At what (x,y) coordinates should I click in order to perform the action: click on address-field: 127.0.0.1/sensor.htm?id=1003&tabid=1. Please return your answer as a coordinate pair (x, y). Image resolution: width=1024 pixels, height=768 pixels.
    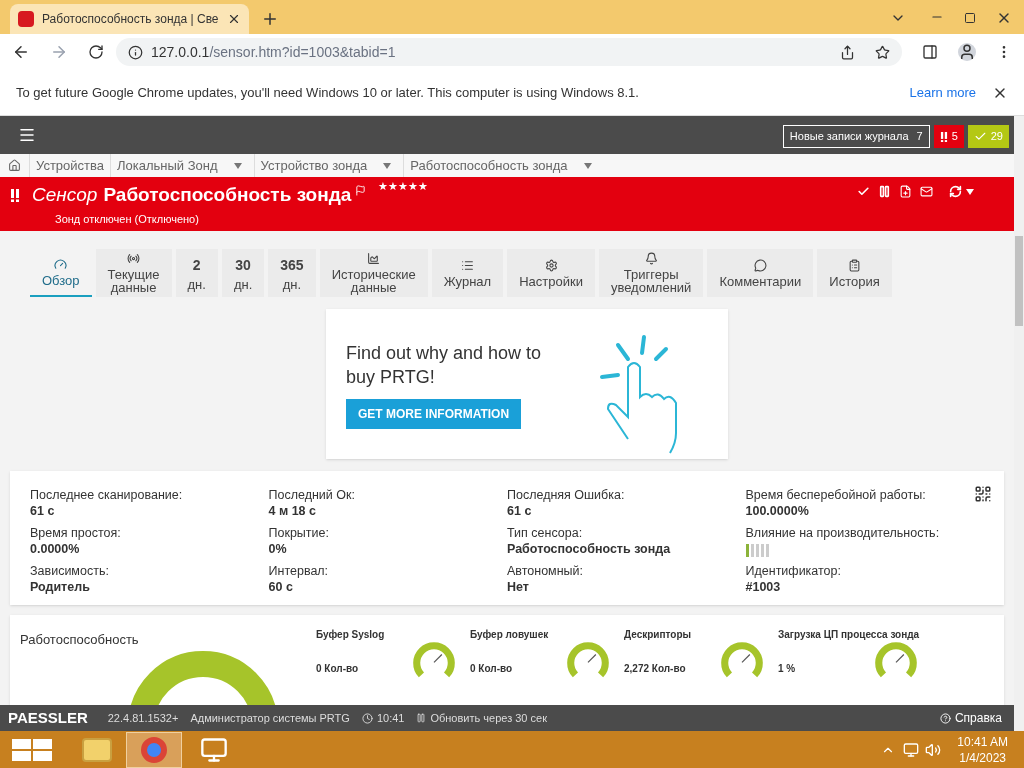
    Looking at the image, I should click on (509, 52).